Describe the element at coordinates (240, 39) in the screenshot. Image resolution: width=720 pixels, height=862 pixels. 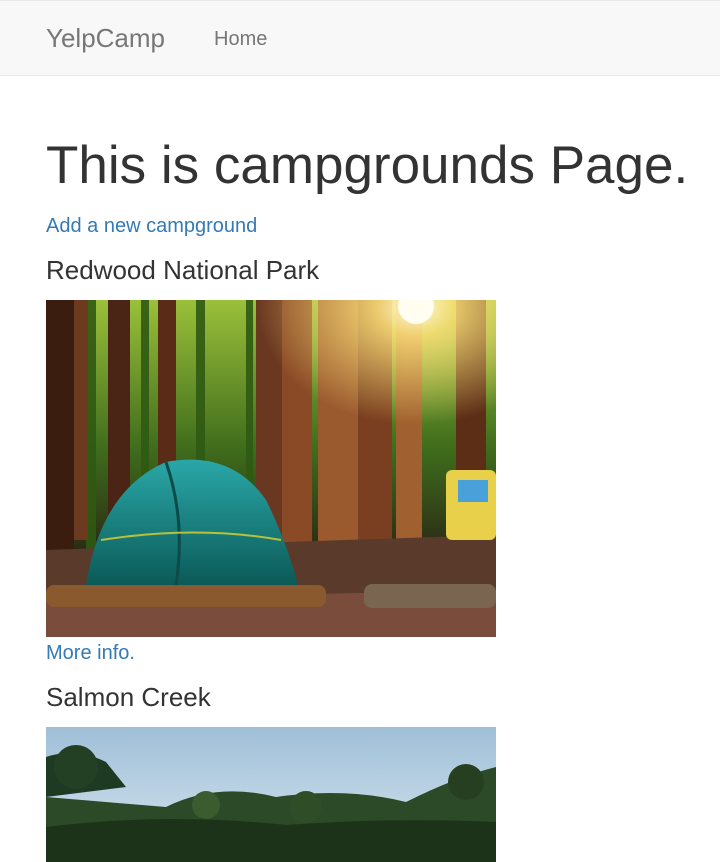
I see `nav-link-home: Home` at that location.